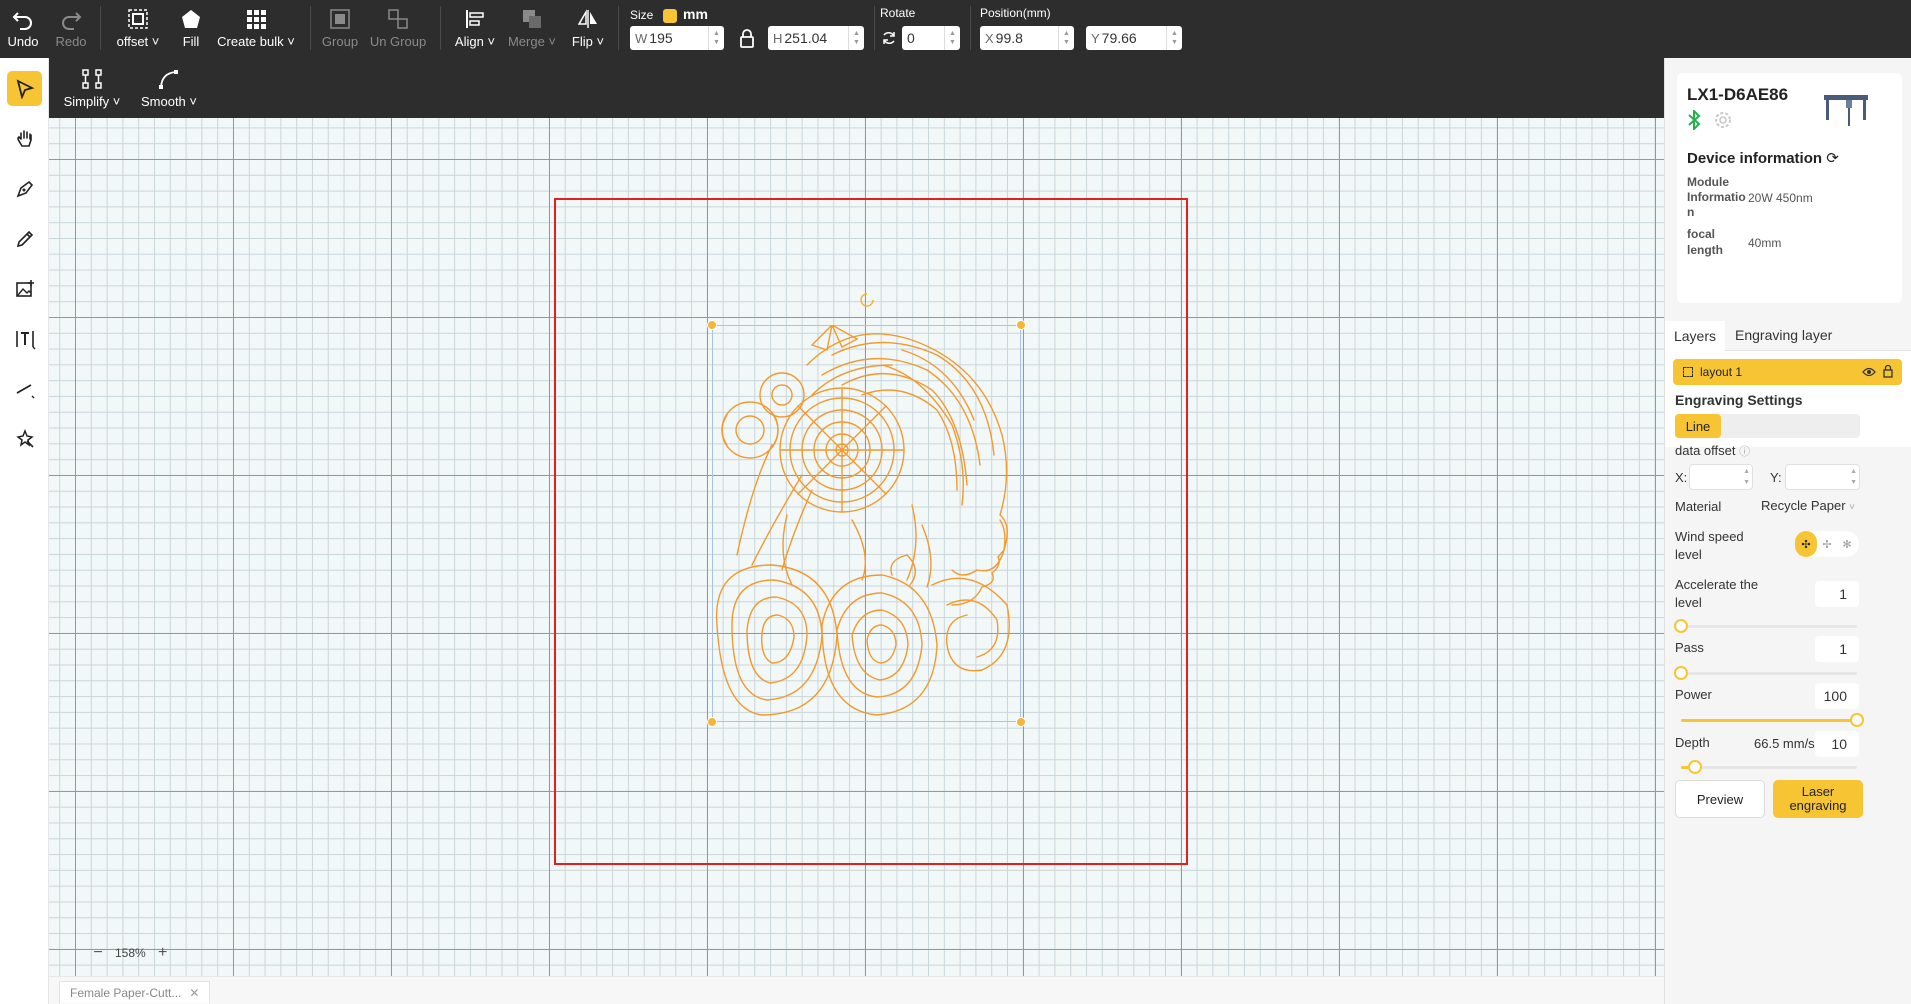 This screenshot has width=1911, height=1004. I want to click on rotate-input: 0 ▲ ▼, so click(931, 38).